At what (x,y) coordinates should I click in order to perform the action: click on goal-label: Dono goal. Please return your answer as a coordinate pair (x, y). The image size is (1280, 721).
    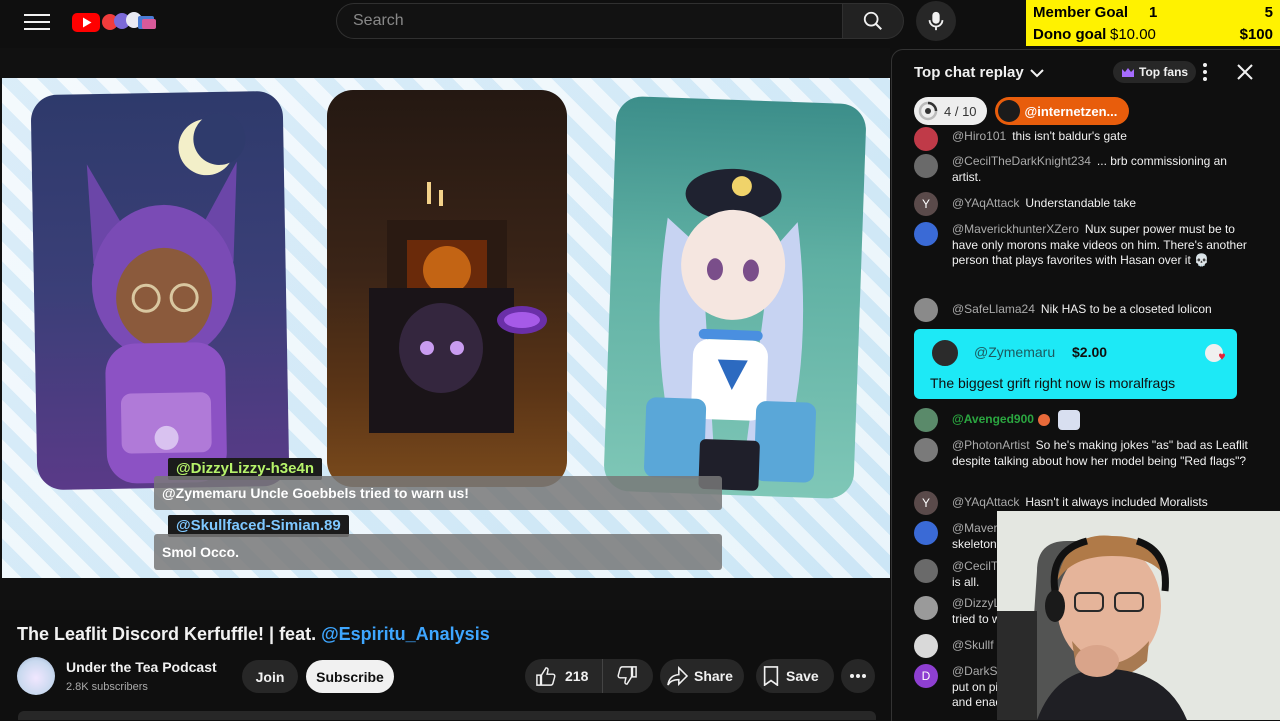
    Looking at the image, I should click on (1070, 34).